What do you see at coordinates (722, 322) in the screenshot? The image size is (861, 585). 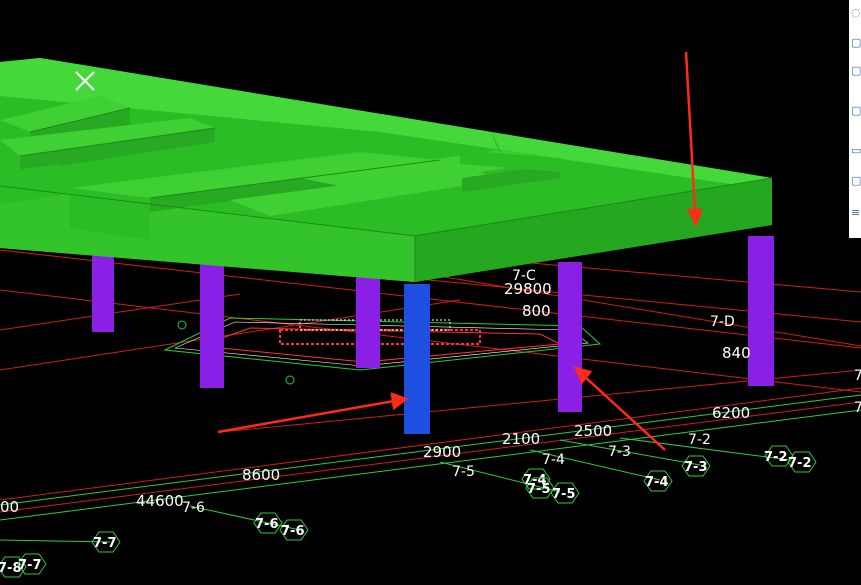 I see `grid-label: 7-D` at bounding box center [722, 322].